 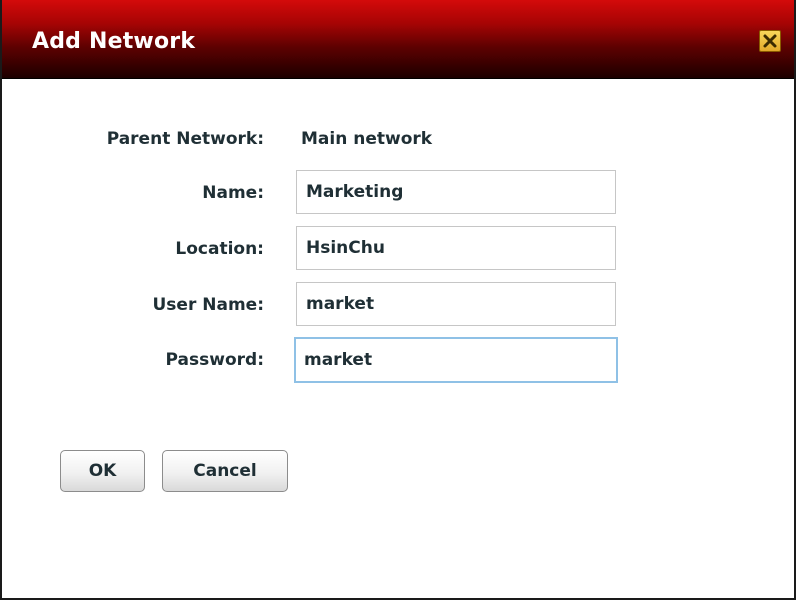 I want to click on location-label: Location:, so click(x=219, y=249).